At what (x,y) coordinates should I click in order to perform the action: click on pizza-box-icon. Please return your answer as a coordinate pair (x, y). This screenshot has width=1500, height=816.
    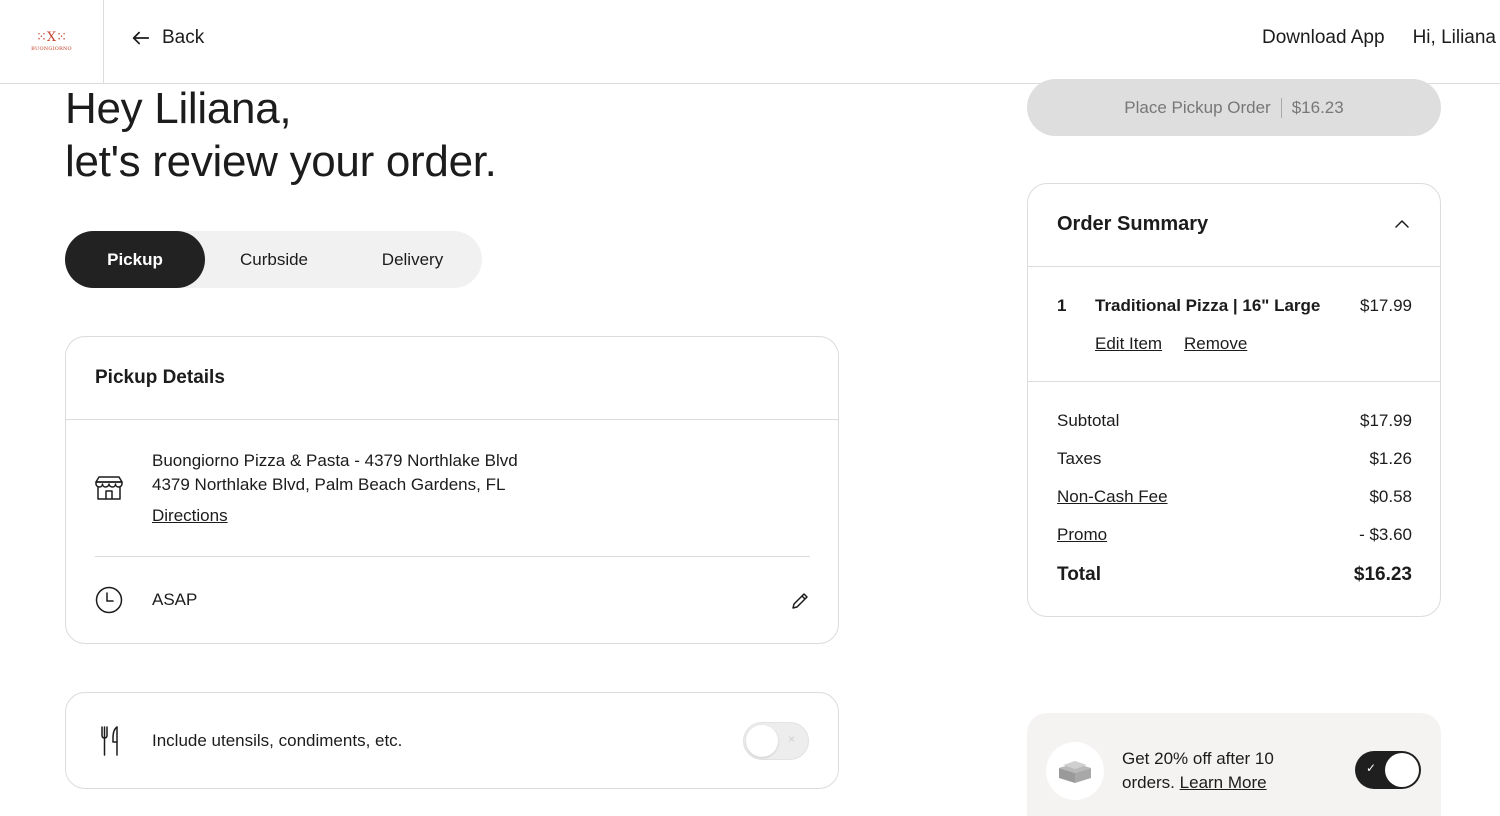
    Looking at the image, I should click on (1075, 771).